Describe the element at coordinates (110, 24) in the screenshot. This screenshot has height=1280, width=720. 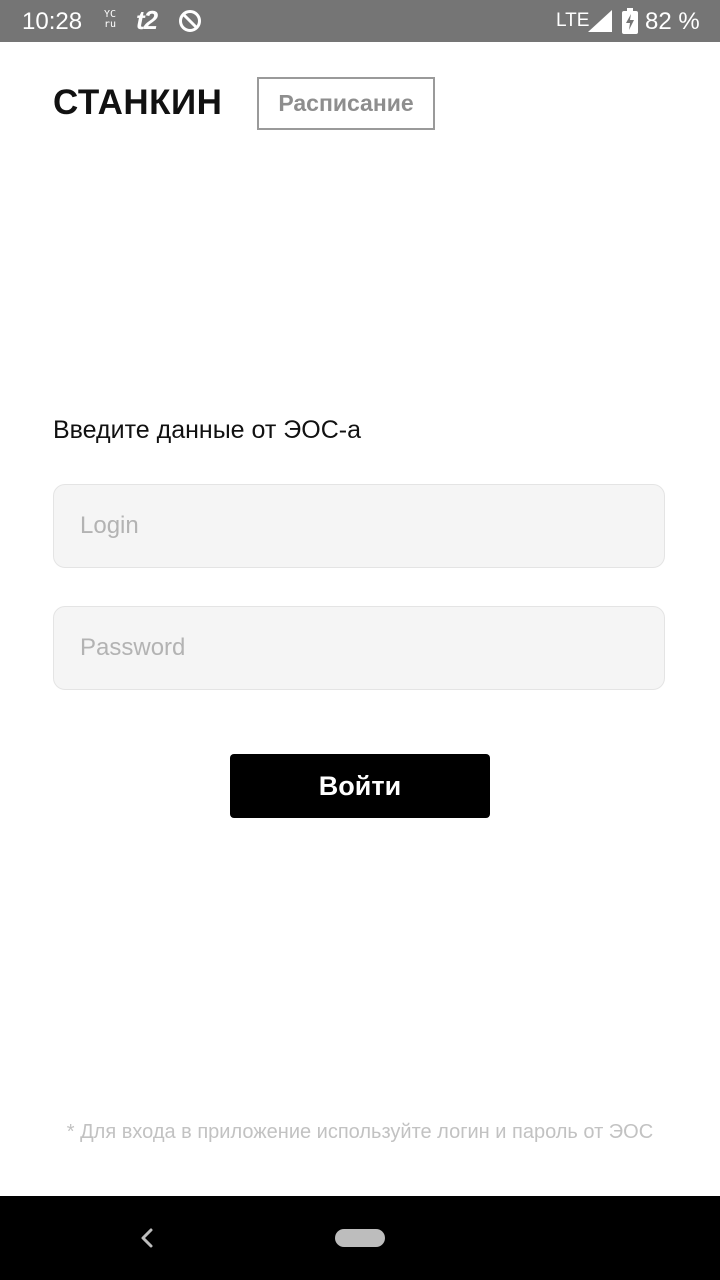
I see `yc-ru-icon-bottom: ru` at that location.